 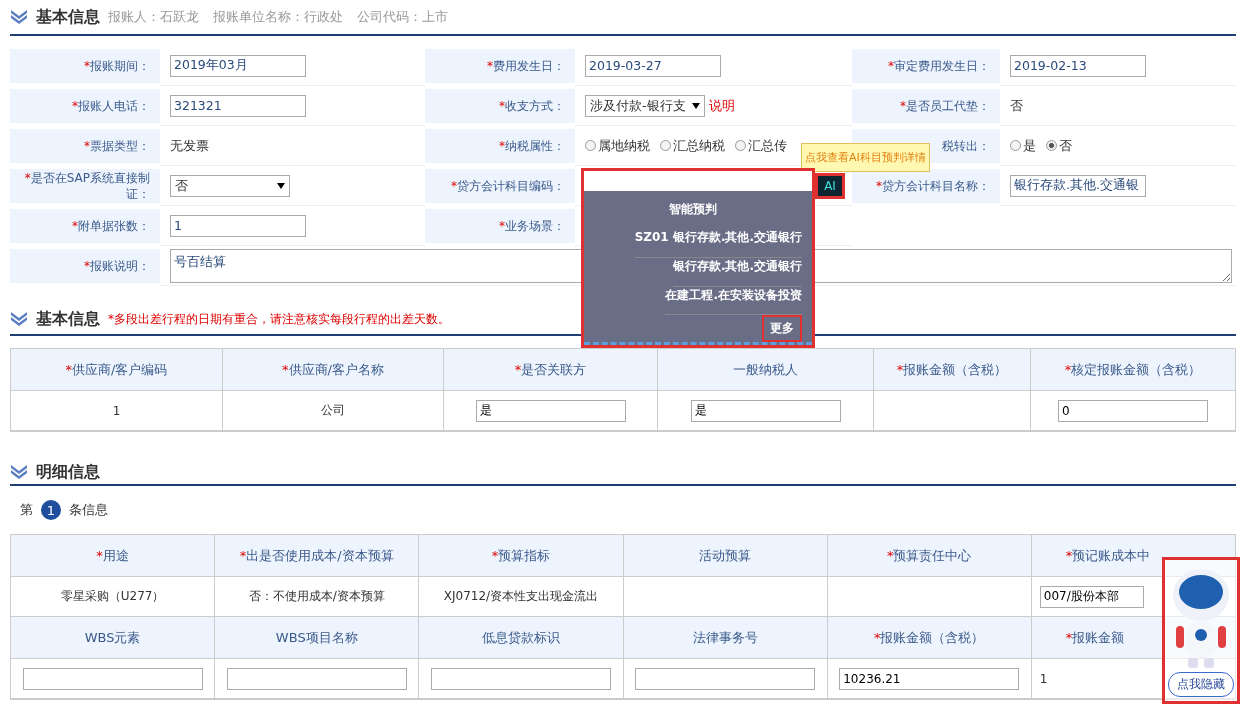 I want to click on input-field: 1, so click(x=238, y=225).